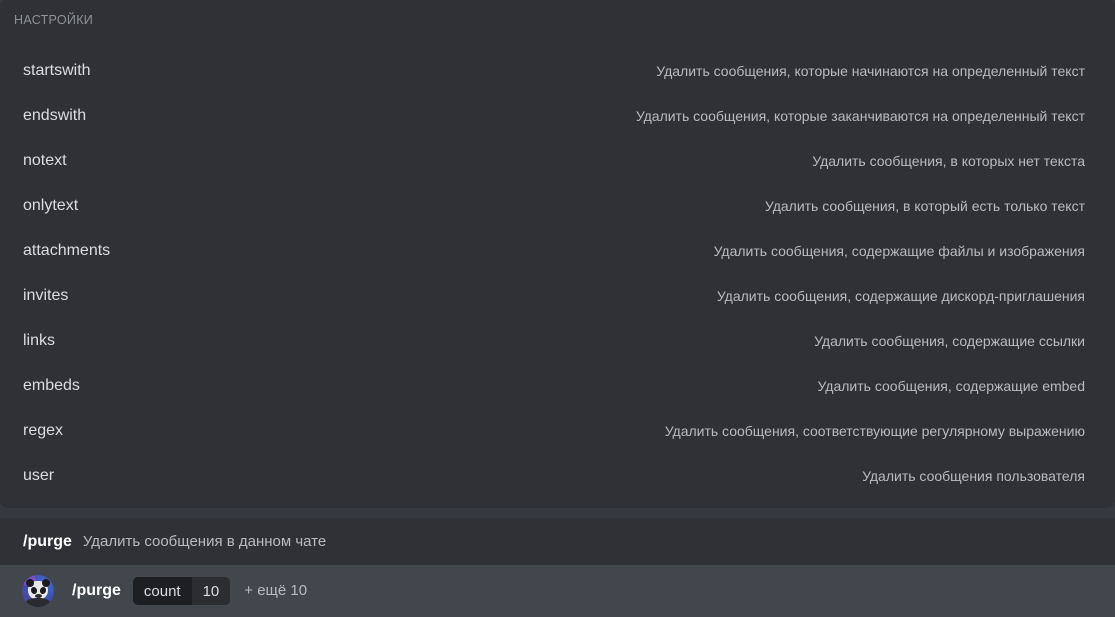  Describe the element at coordinates (973, 475) in the screenshot. I see `option-description: Удалить сообщения пользователя` at that location.